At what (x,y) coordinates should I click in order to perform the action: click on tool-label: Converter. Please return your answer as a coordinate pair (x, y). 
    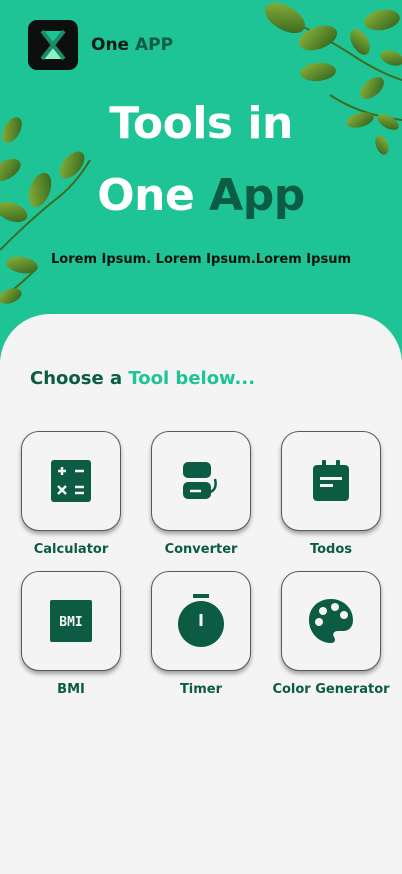
    Looking at the image, I should click on (201, 549).